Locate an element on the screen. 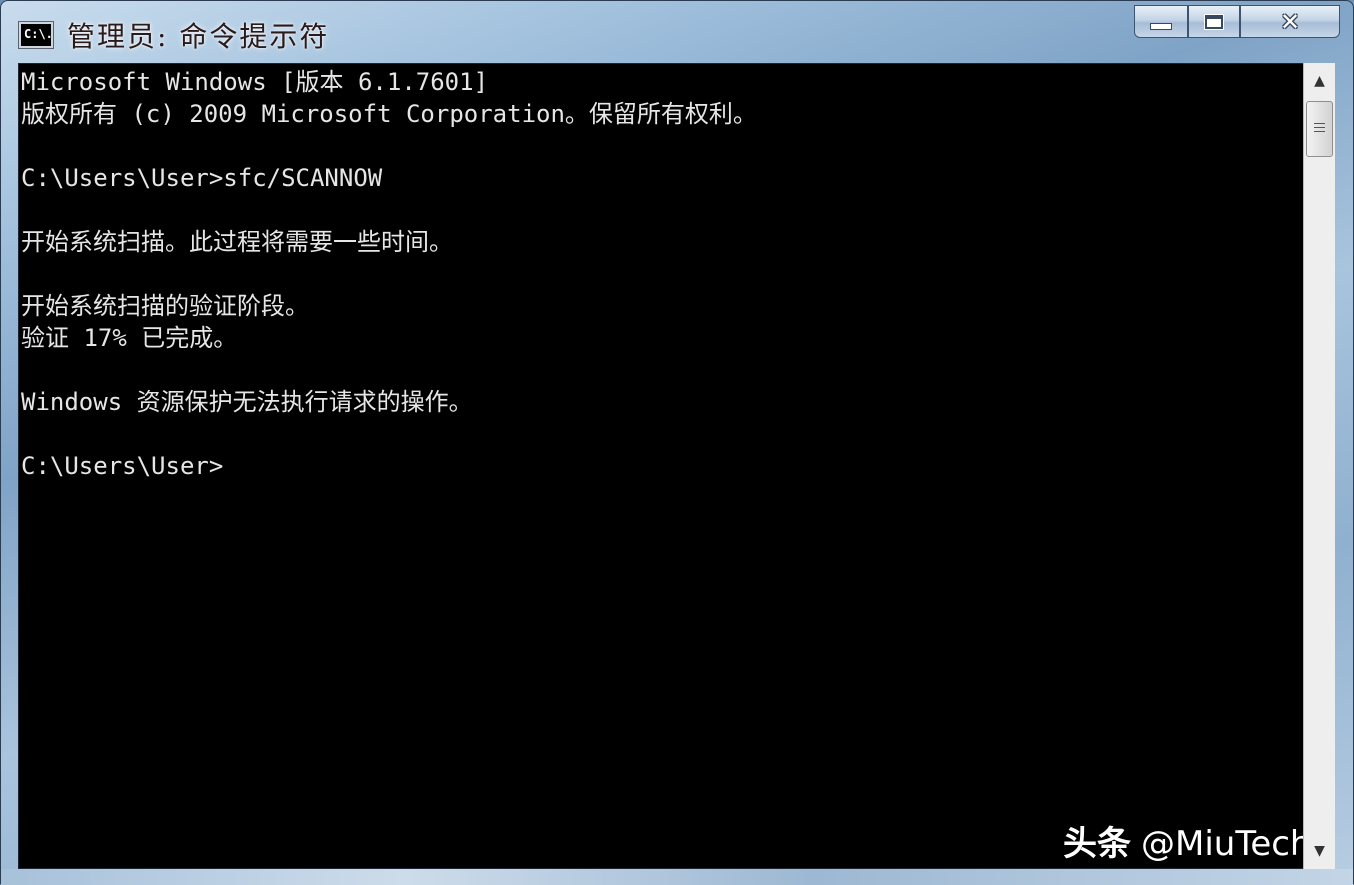 This screenshot has width=1354, height=885. scroll-thumb is located at coordinates (1319, 129).